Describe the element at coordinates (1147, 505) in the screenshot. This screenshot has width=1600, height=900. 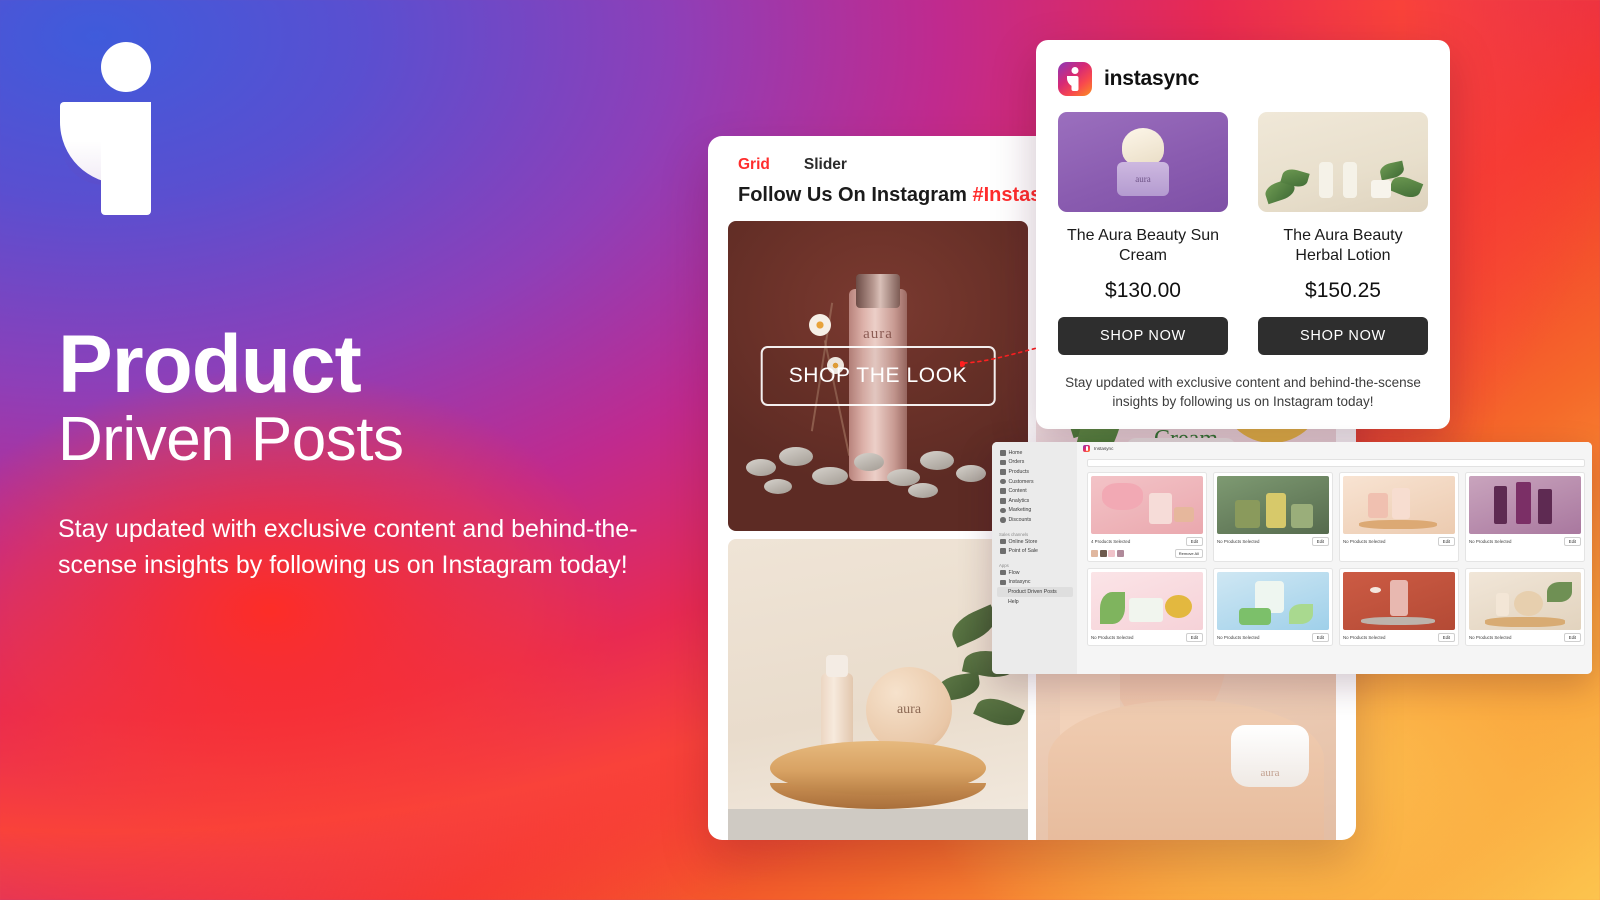
I see `admin-card-1-image` at that location.